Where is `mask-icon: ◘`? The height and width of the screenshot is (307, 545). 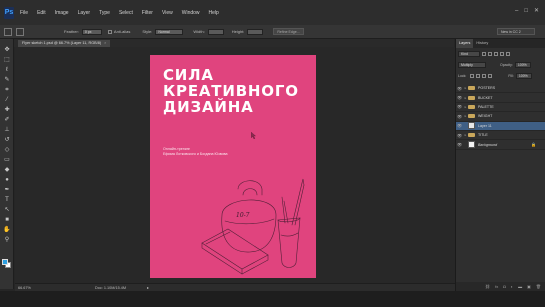
mask-icon: ◘ is located at coordinates (504, 286).